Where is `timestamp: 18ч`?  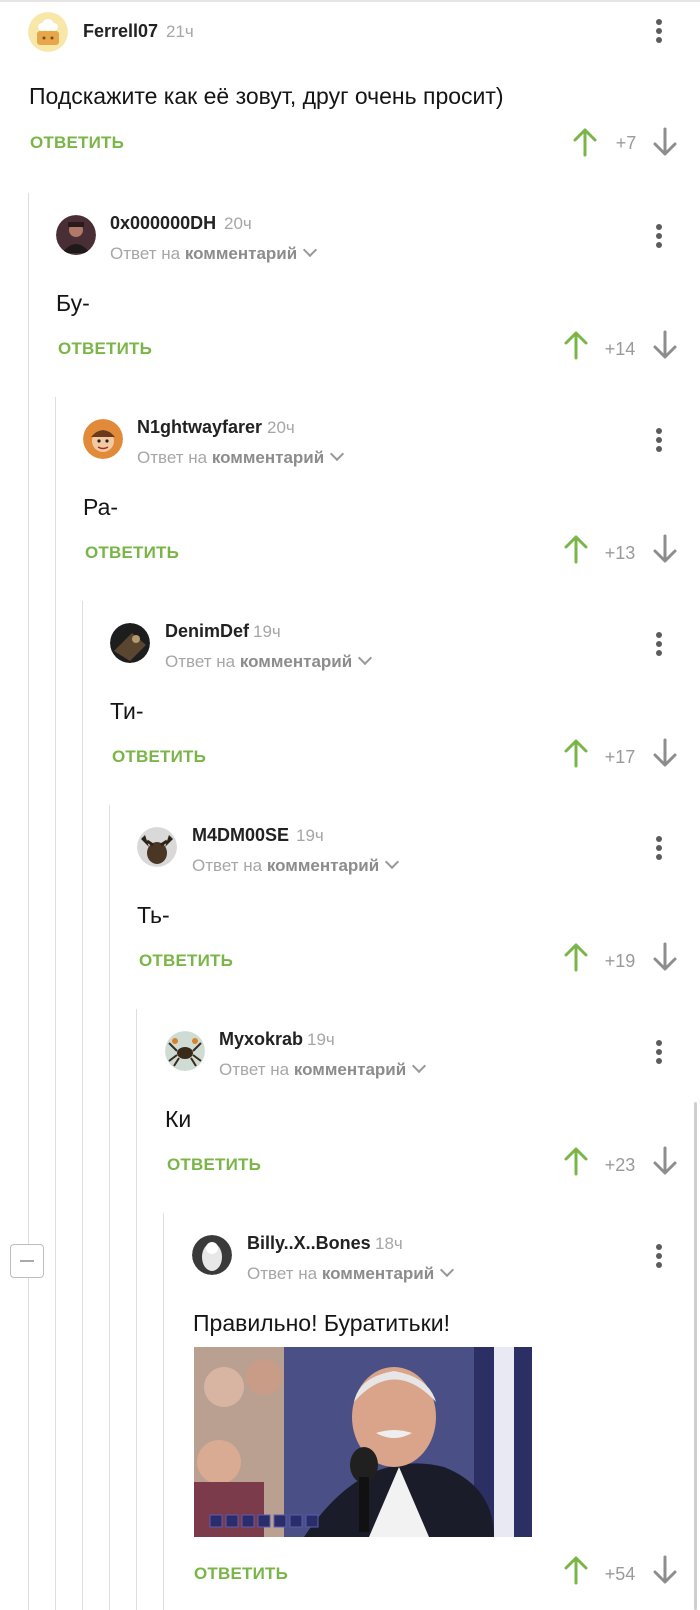
timestamp: 18ч is located at coordinates (389, 1243).